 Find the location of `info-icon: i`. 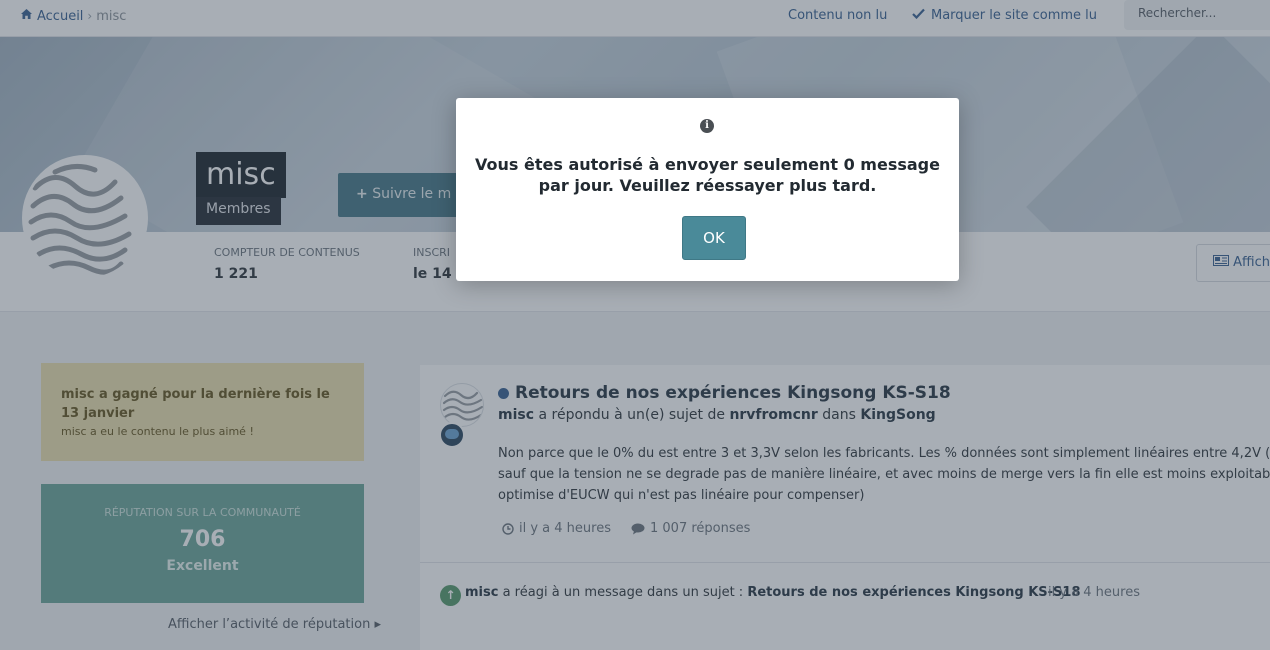

info-icon: i is located at coordinates (707, 126).